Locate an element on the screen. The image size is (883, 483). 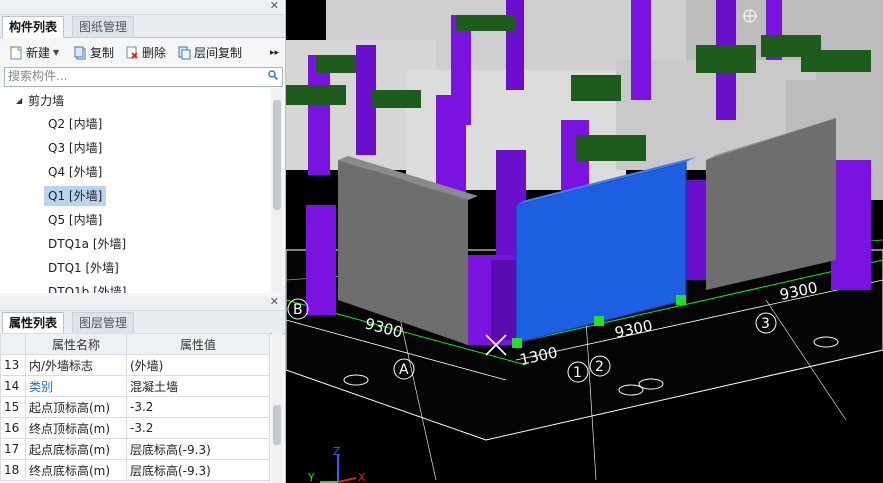
table-row: 13 内/外墙标志 (外墙) is located at coordinates (135, 365).